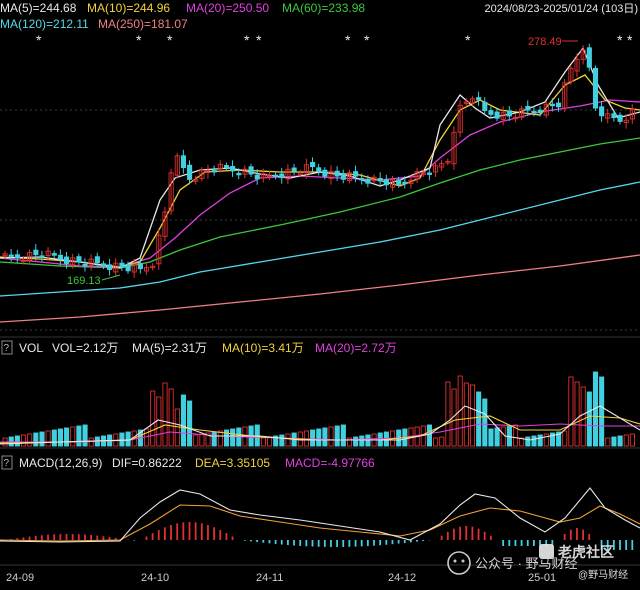 The width and height of the screenshot is (640, 590). What do you see at coordinates (31, 348) in the screenshot?
I see `volume-title: VOL` at bounding box center [31, 348].